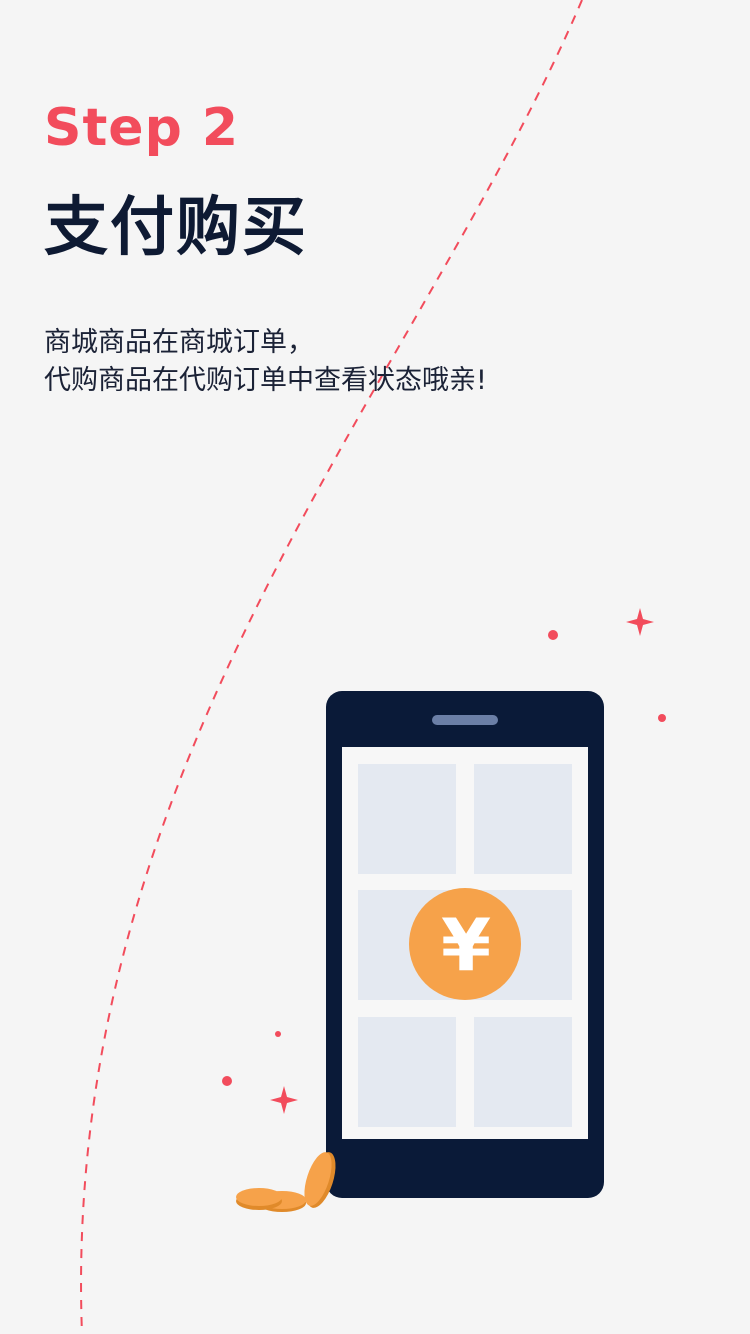 The width and height of the screenshot is (750, 1334). Describe the element at coordinates (465, 720) in the screenshot. I see `phone-speaker` at that location.